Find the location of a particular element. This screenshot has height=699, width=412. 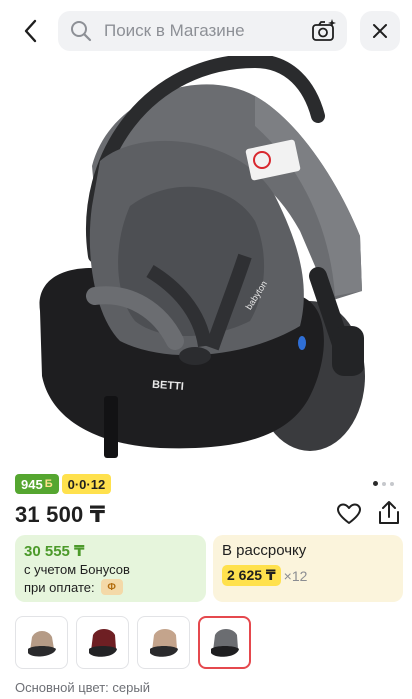

variant-thumbnails is located at coordinates (133, 642).